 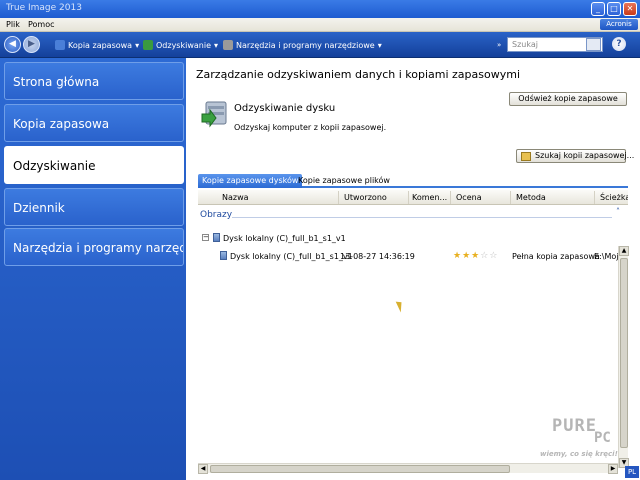 I want to click on horizontal-scroll-thumb, so click(x=360, y=469).